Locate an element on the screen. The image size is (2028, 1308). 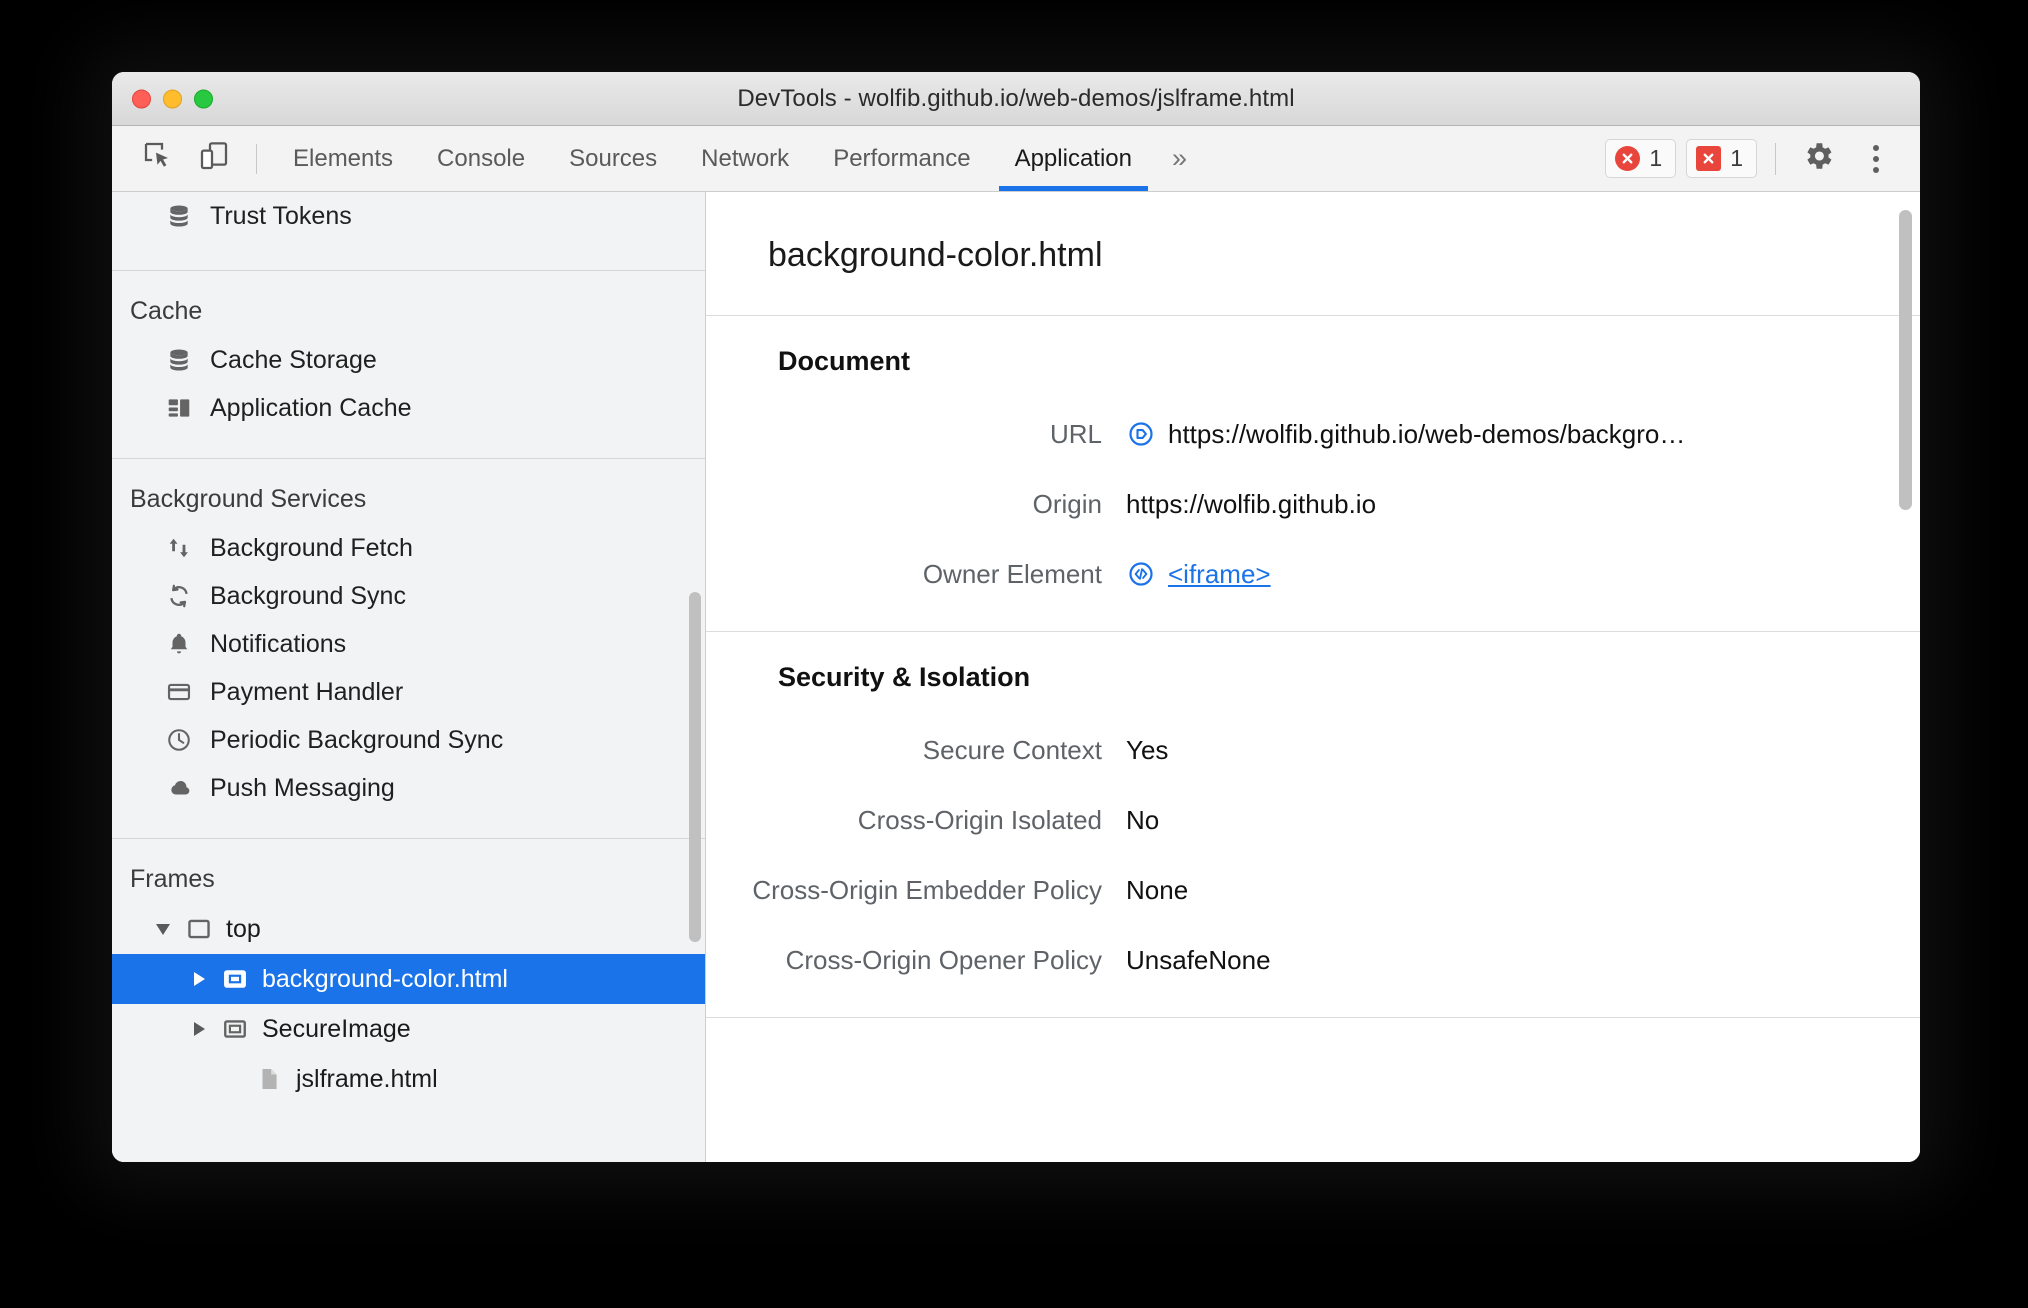
inspect-element-icon is located at coordinates (158, 158).